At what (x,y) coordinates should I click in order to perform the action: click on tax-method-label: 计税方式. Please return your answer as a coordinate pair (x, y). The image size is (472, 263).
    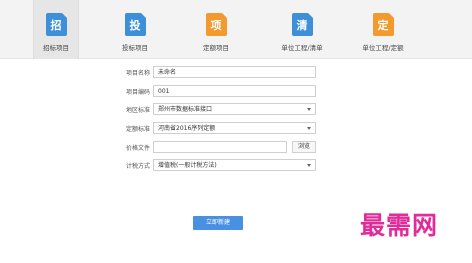
    Looking at the image, I should click on (137, 166).